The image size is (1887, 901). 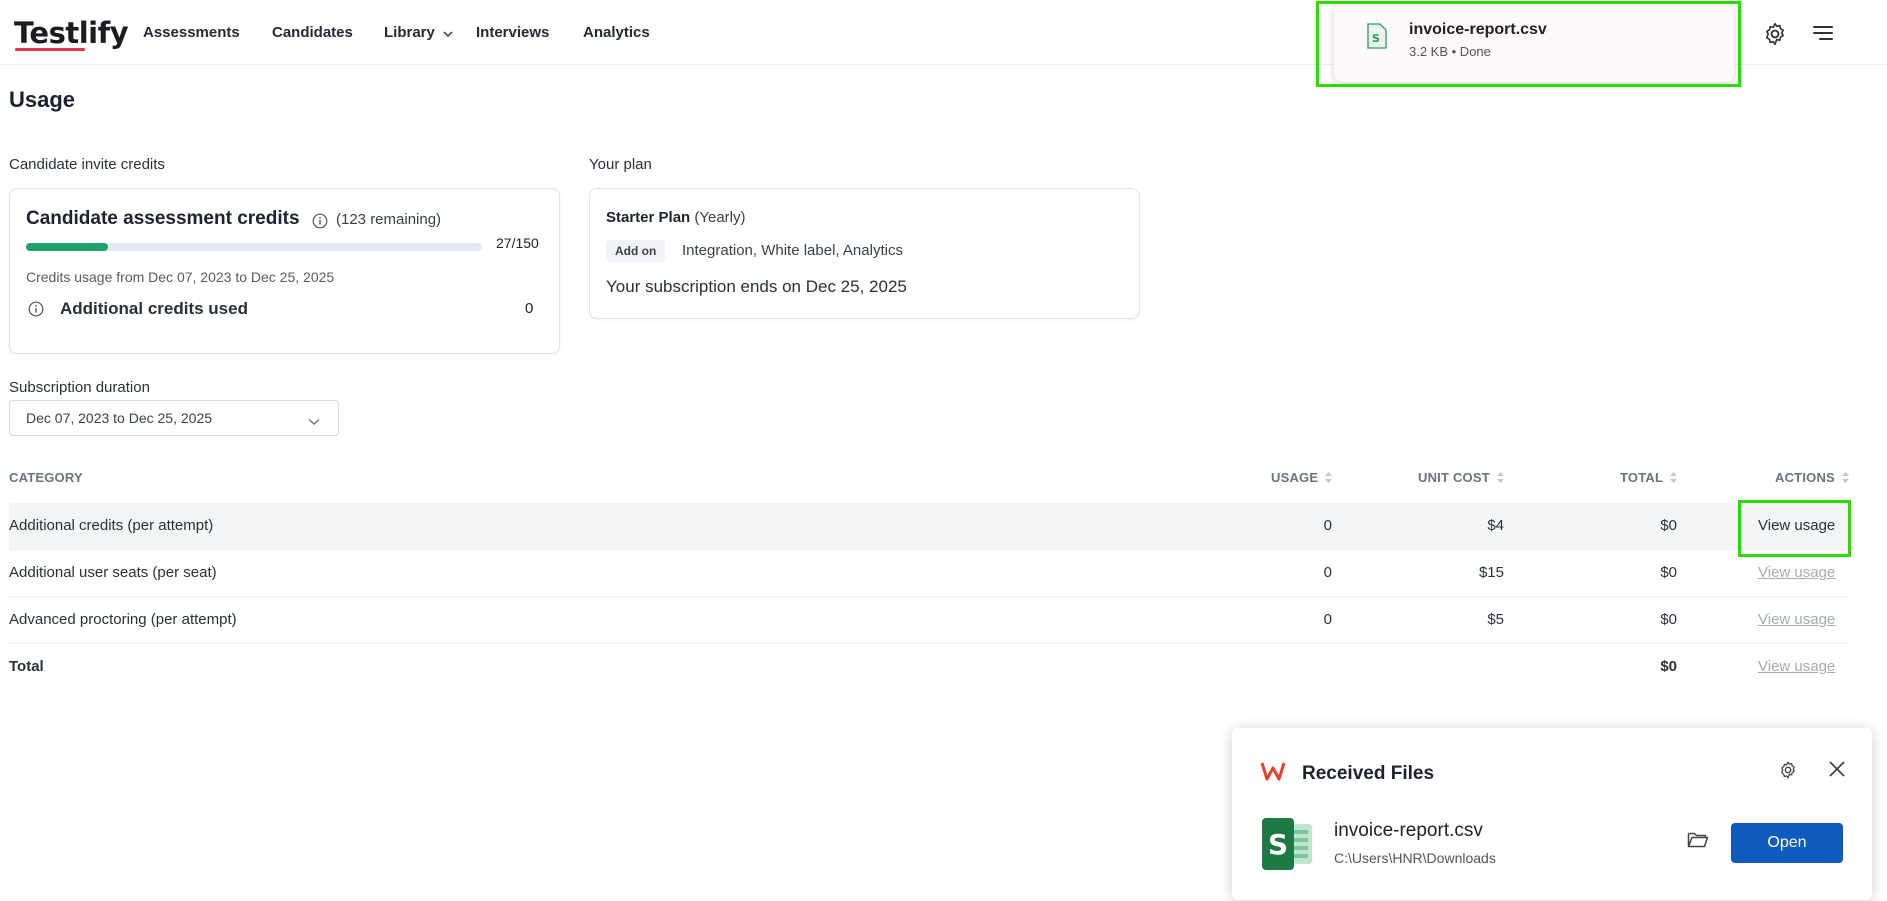 I want to click on total-value: $0, so click(x=1668, y=666).